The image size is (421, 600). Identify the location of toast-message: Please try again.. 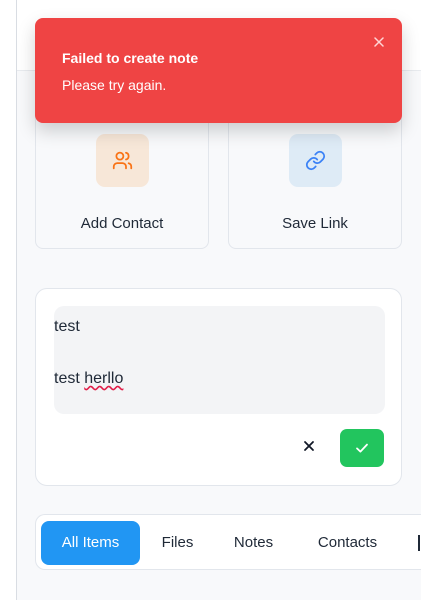
(114, 85).